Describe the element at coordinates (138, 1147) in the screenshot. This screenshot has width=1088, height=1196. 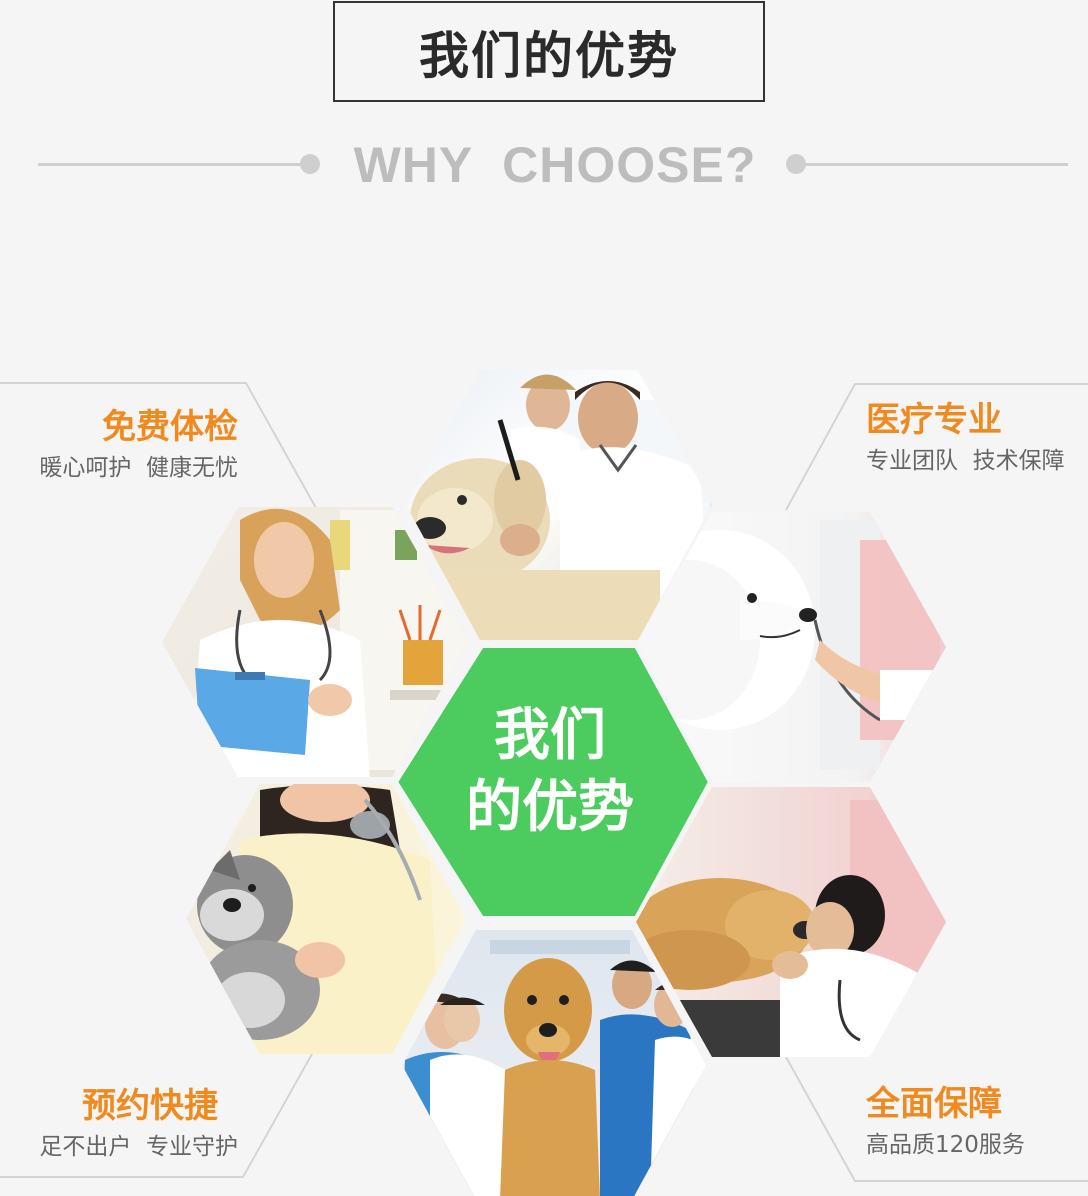
I see `feature-quick-booking-subtitle: 足不出户 专业守护` at that location.